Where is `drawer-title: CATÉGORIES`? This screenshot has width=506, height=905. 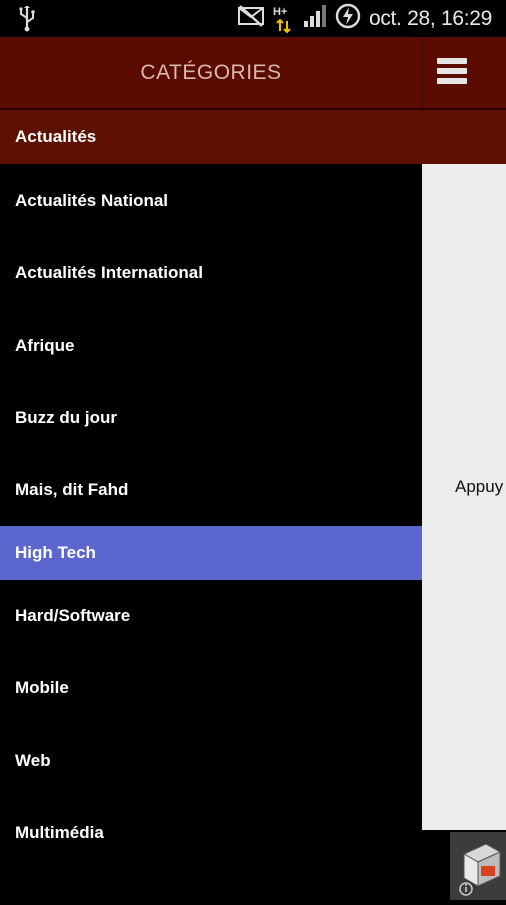
drawer-title: CATÉGORIES is located at coordinates (211, 72).